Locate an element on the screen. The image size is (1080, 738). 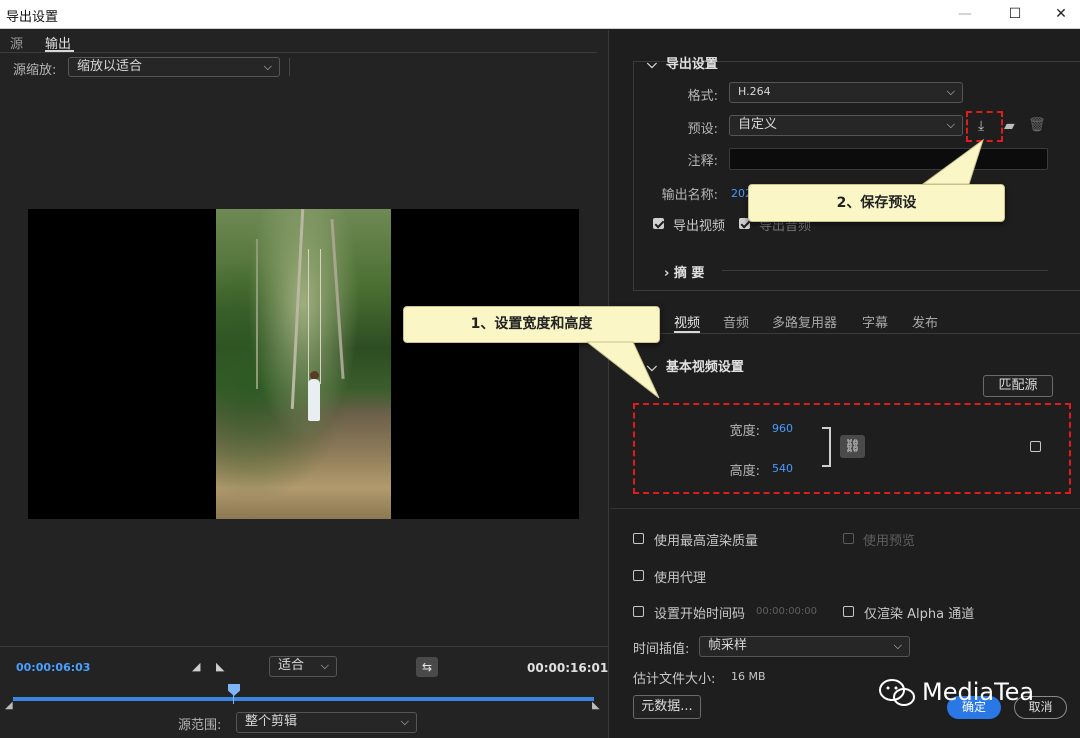
source-range-value: 整个剪辑 is located at coordinates (271, 721).